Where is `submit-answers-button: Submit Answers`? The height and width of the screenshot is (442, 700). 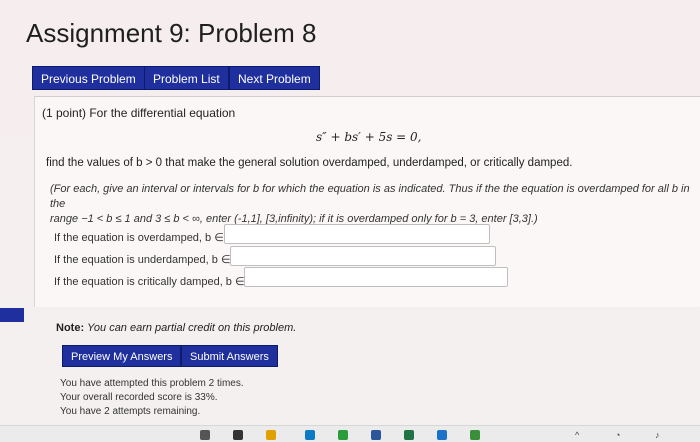
submit-answers-button: Submit Answers is located at coordinates (229, 356).